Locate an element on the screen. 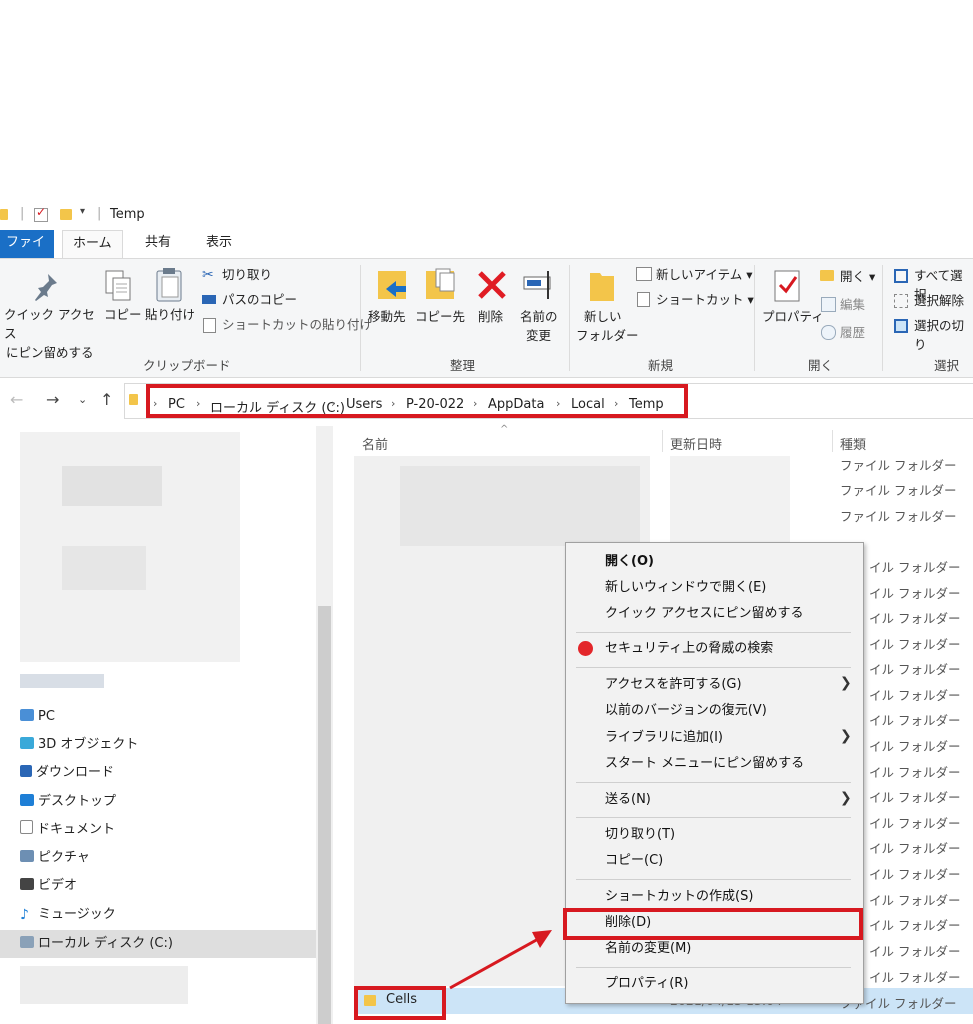  nav-label: ドキュメント is located at coordinates (76, 829).